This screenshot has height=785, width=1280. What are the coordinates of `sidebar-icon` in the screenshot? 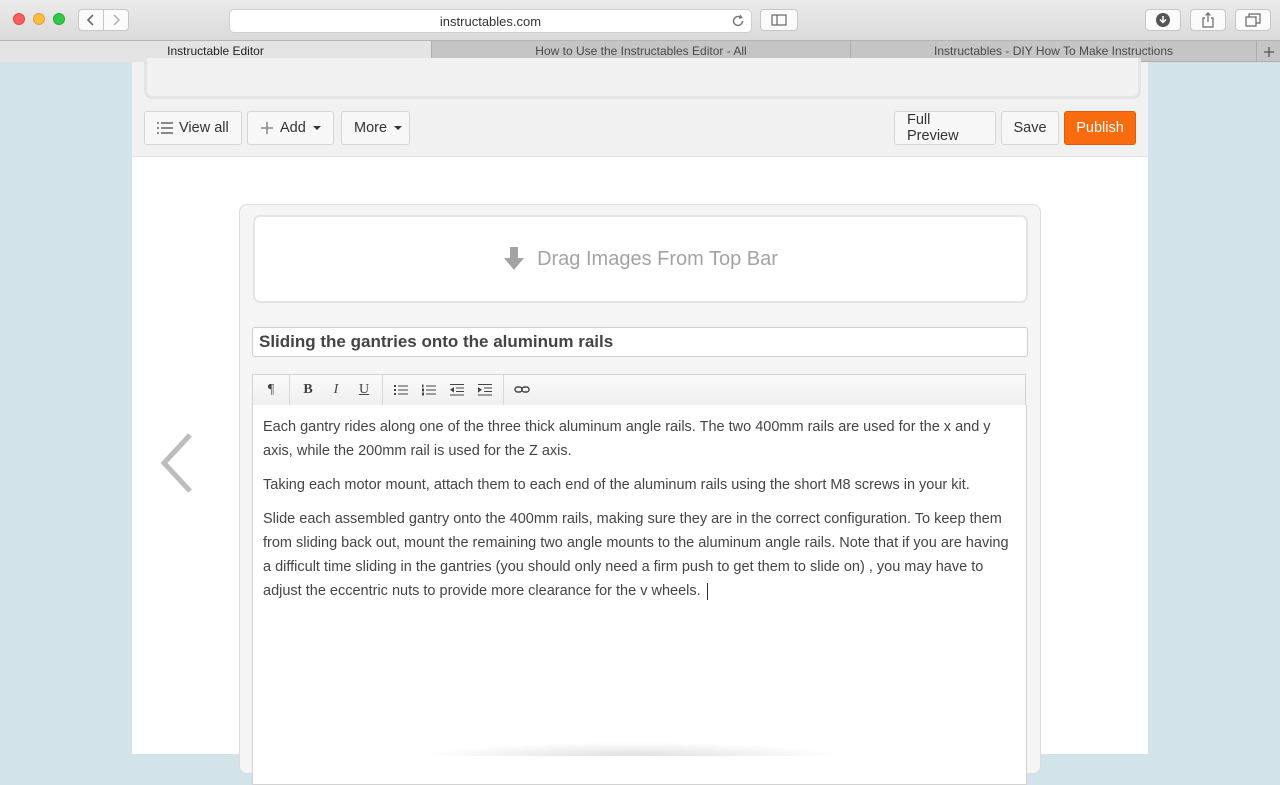 It's located at (779, 20).